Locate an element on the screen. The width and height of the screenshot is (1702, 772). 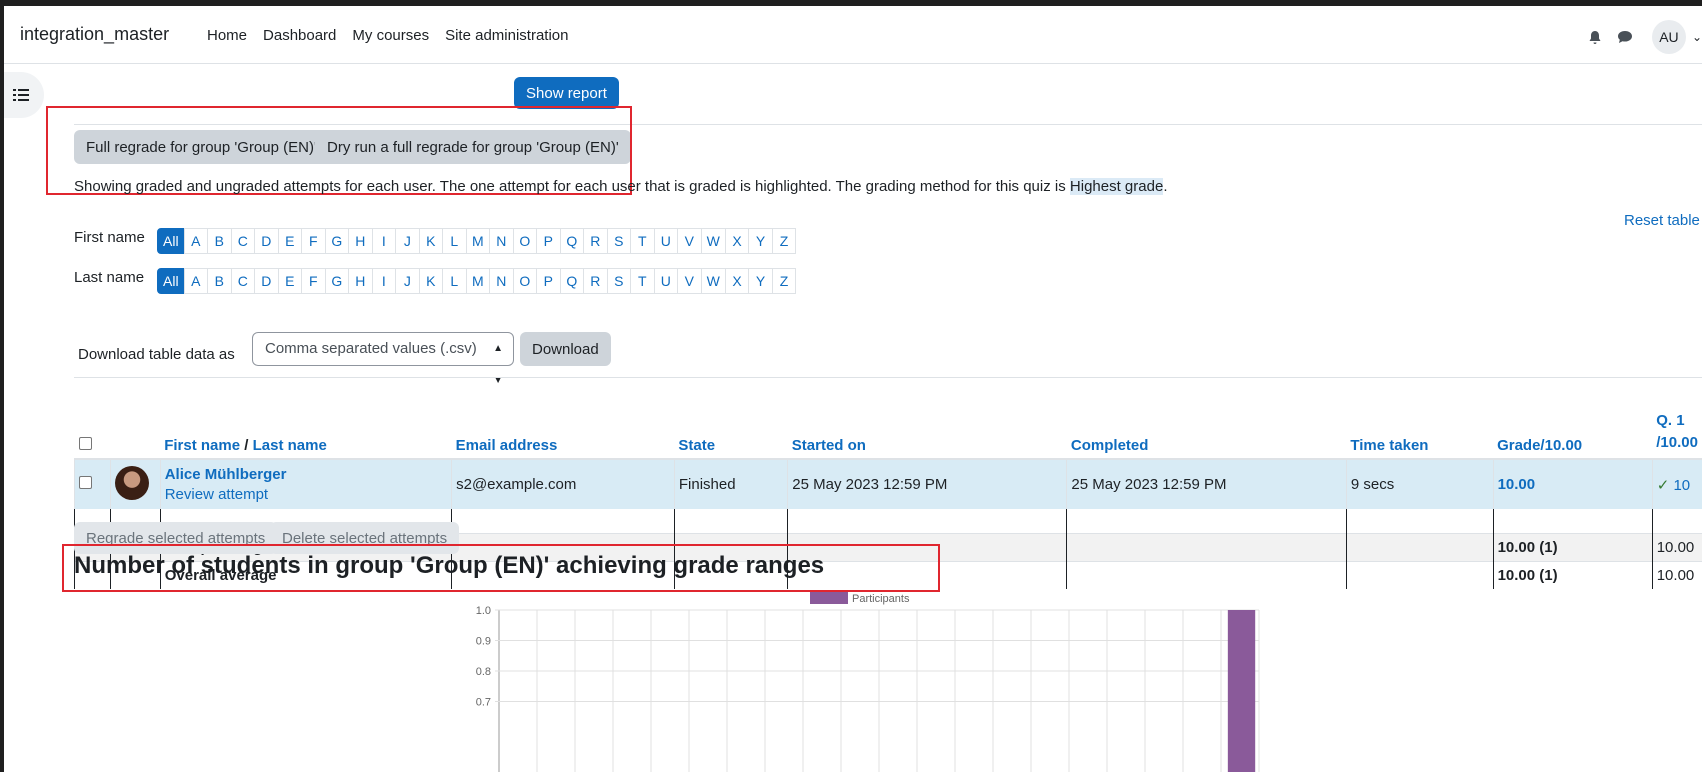
first-name-initial-j: J is located at coordinates (407, 241).